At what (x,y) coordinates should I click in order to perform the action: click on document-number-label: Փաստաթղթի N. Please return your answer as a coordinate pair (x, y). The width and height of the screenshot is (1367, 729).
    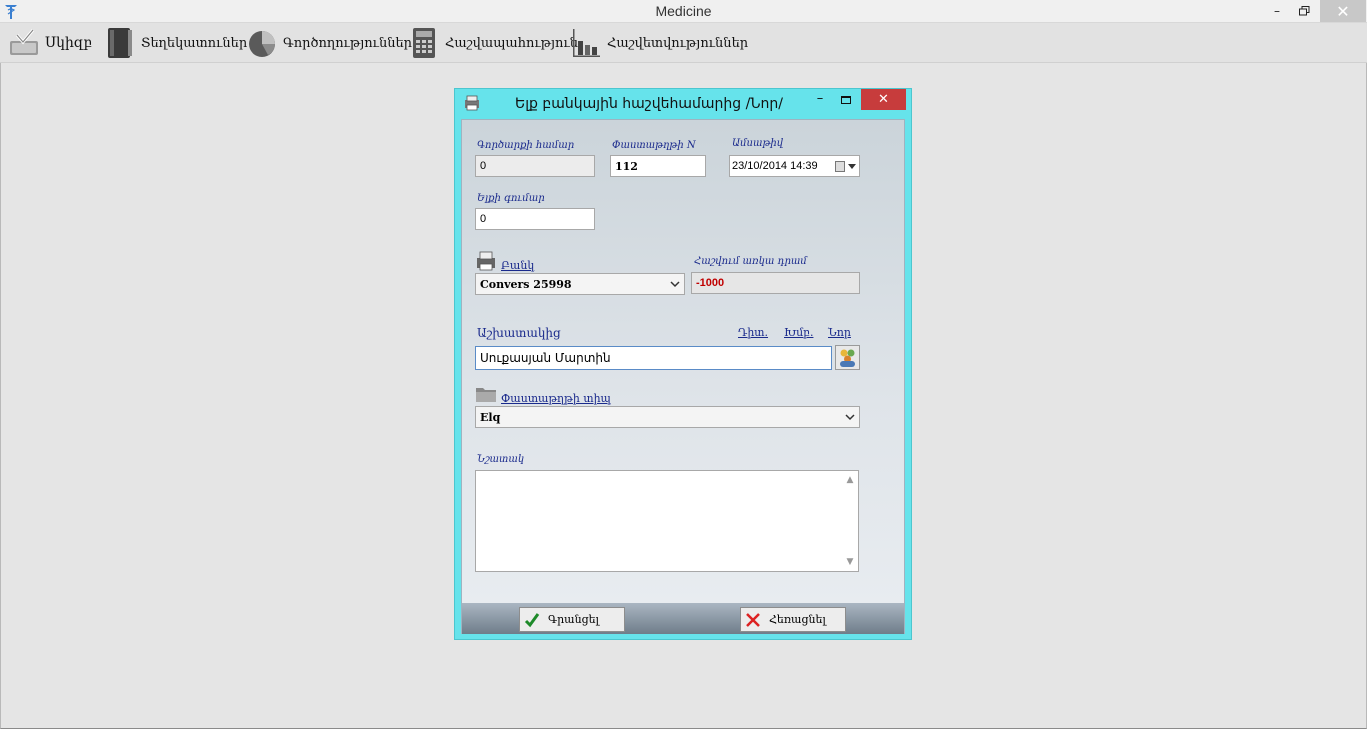
    Looking at the image, I should click on (654, 145).